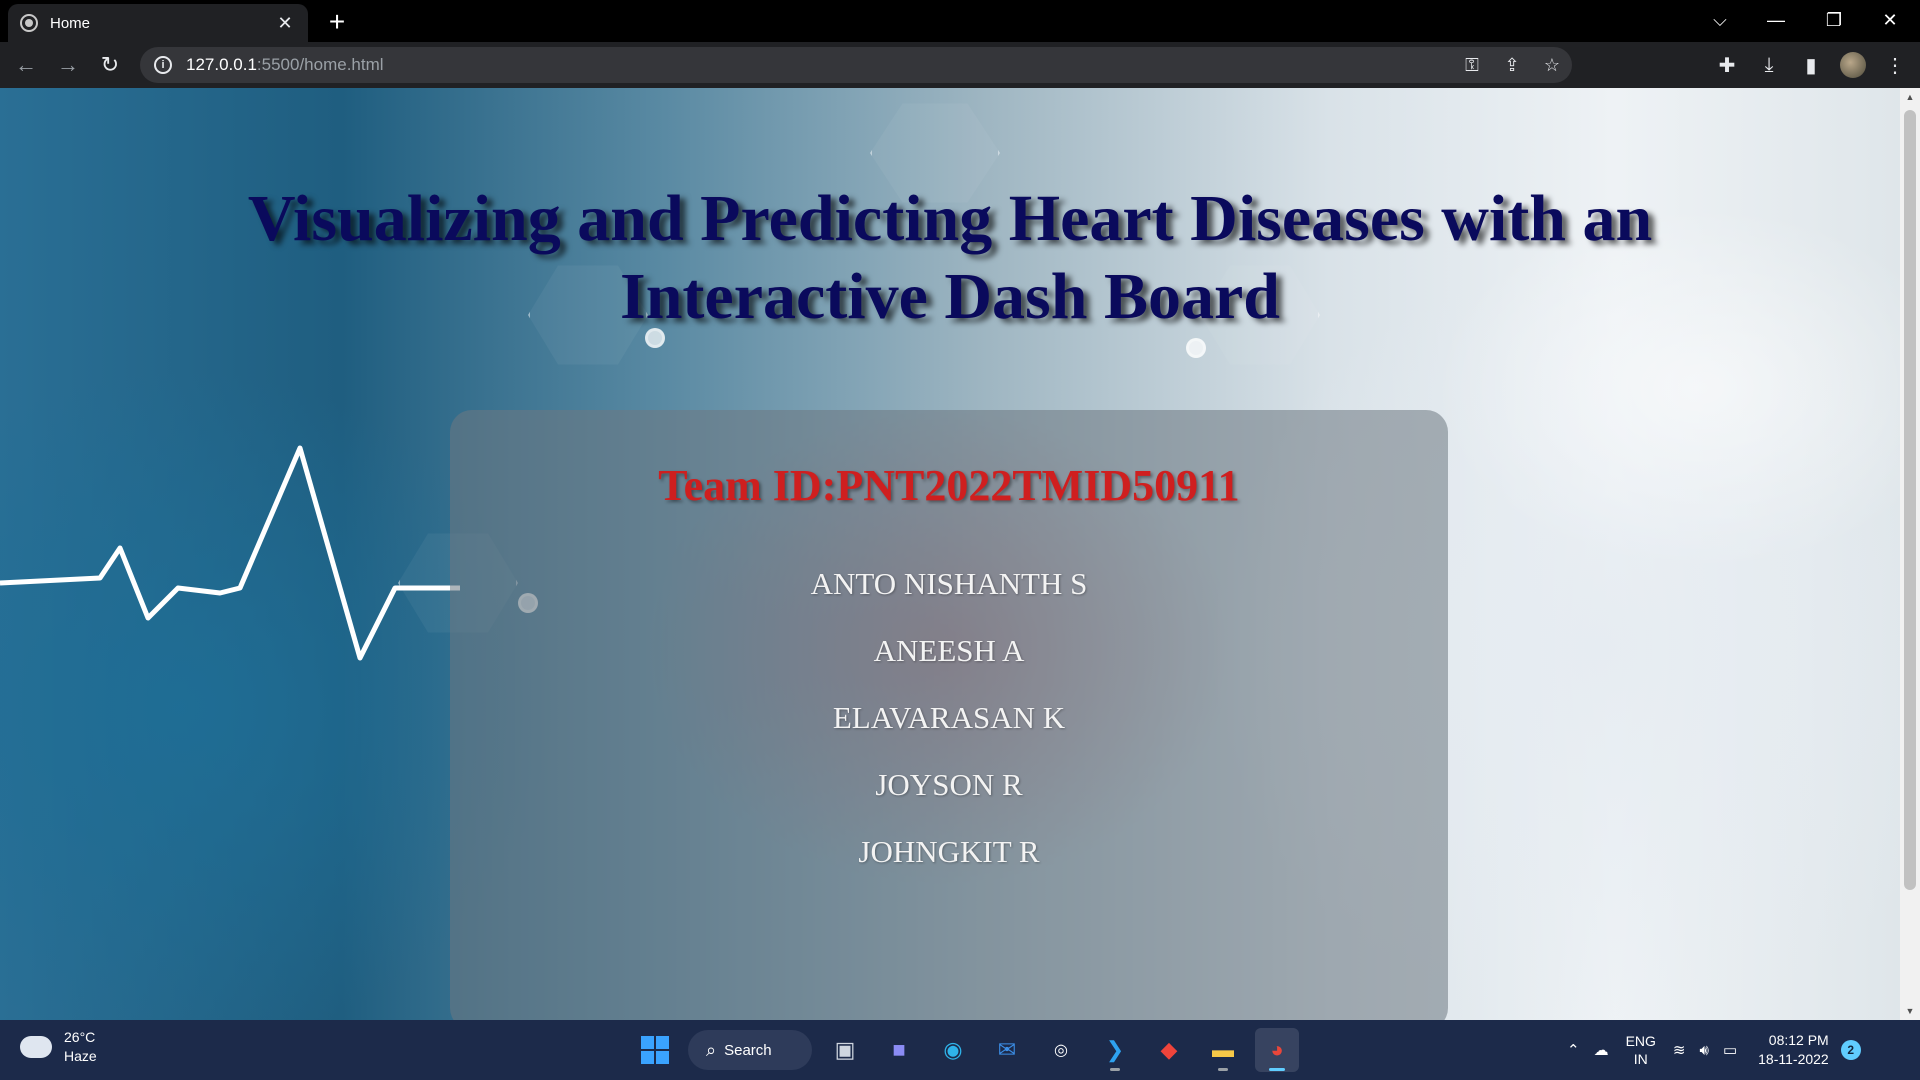 The width and height of the screenshot is (1920, 1080). What do you see at coordinates (711, 1049) in the screenshot?
I see `search-icon: ⌕` at bounding box center [711, 1049].